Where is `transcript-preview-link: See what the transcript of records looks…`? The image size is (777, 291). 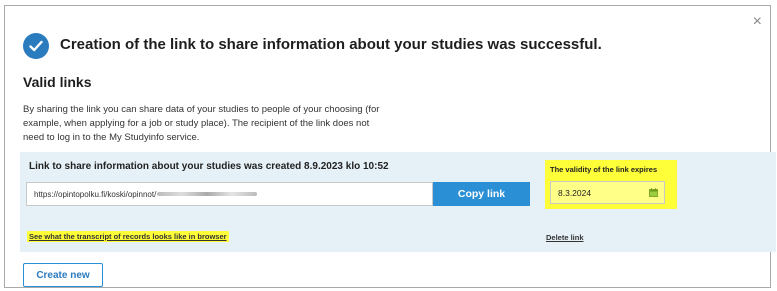 transcript-preview-link: See what the transcript of records looks… is located at coordinates (128, 236).